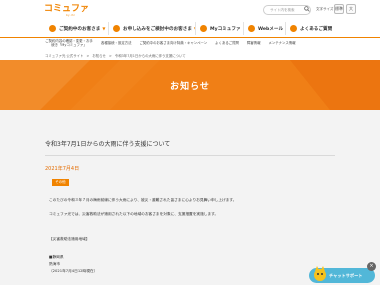 This screenshot has height=285, width=380. What do you see at coordinates (320, 273) in the screenshot?
I see `mascot-icon` at bounding box center [320, 273].